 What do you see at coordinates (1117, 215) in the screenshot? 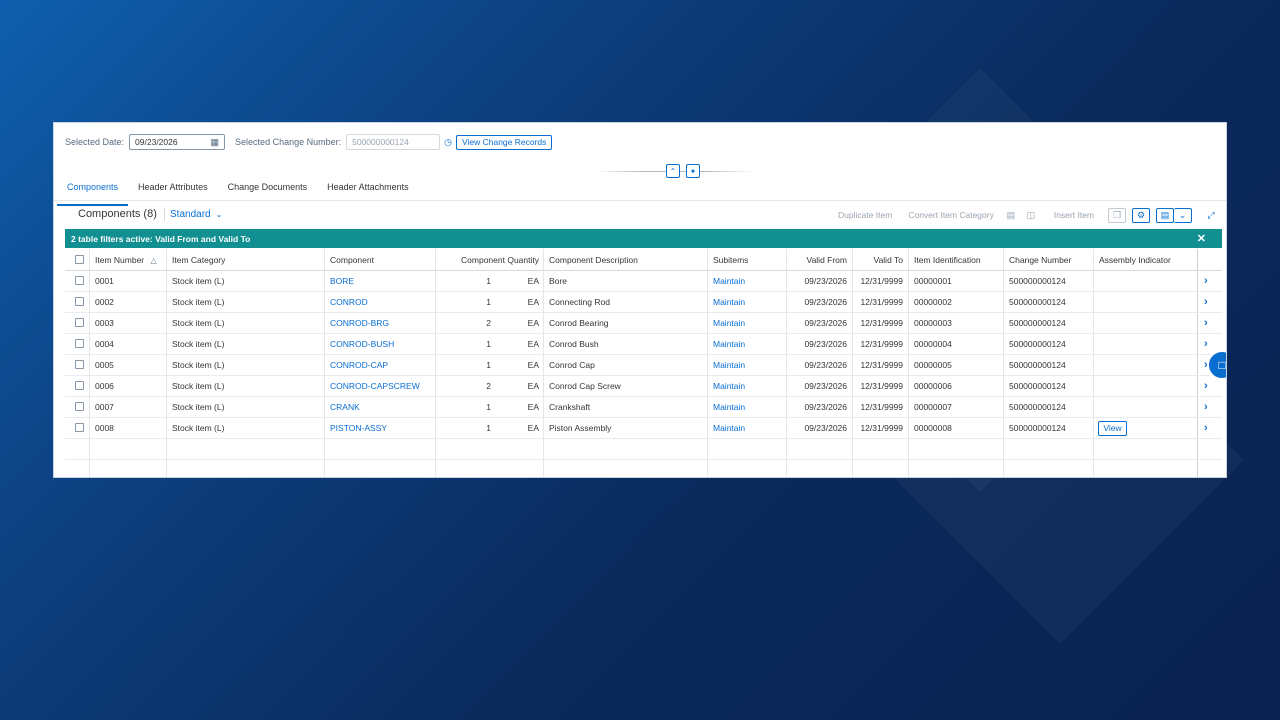
I see `copy-button: ❐` at bounding box center [1117, 215].